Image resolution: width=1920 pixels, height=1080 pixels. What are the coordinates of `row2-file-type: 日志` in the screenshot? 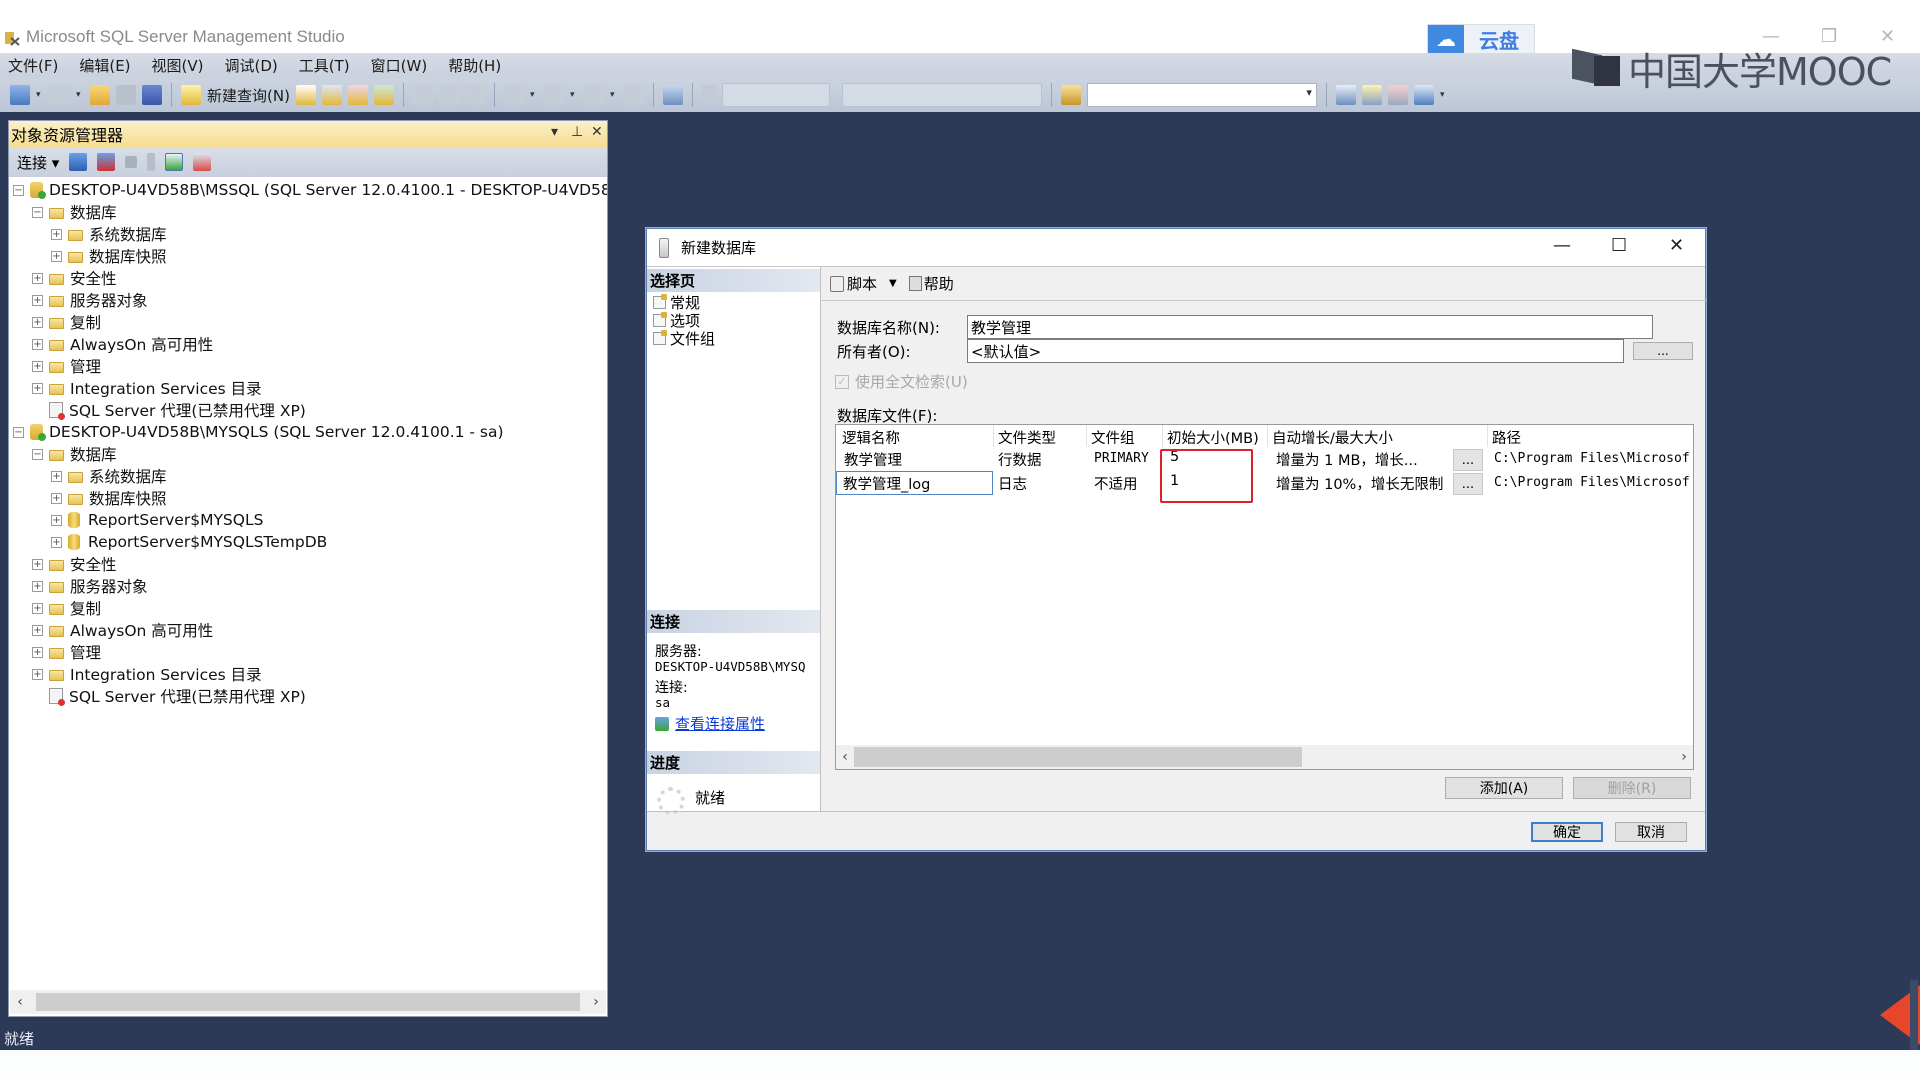 It's located at (1012, 483).